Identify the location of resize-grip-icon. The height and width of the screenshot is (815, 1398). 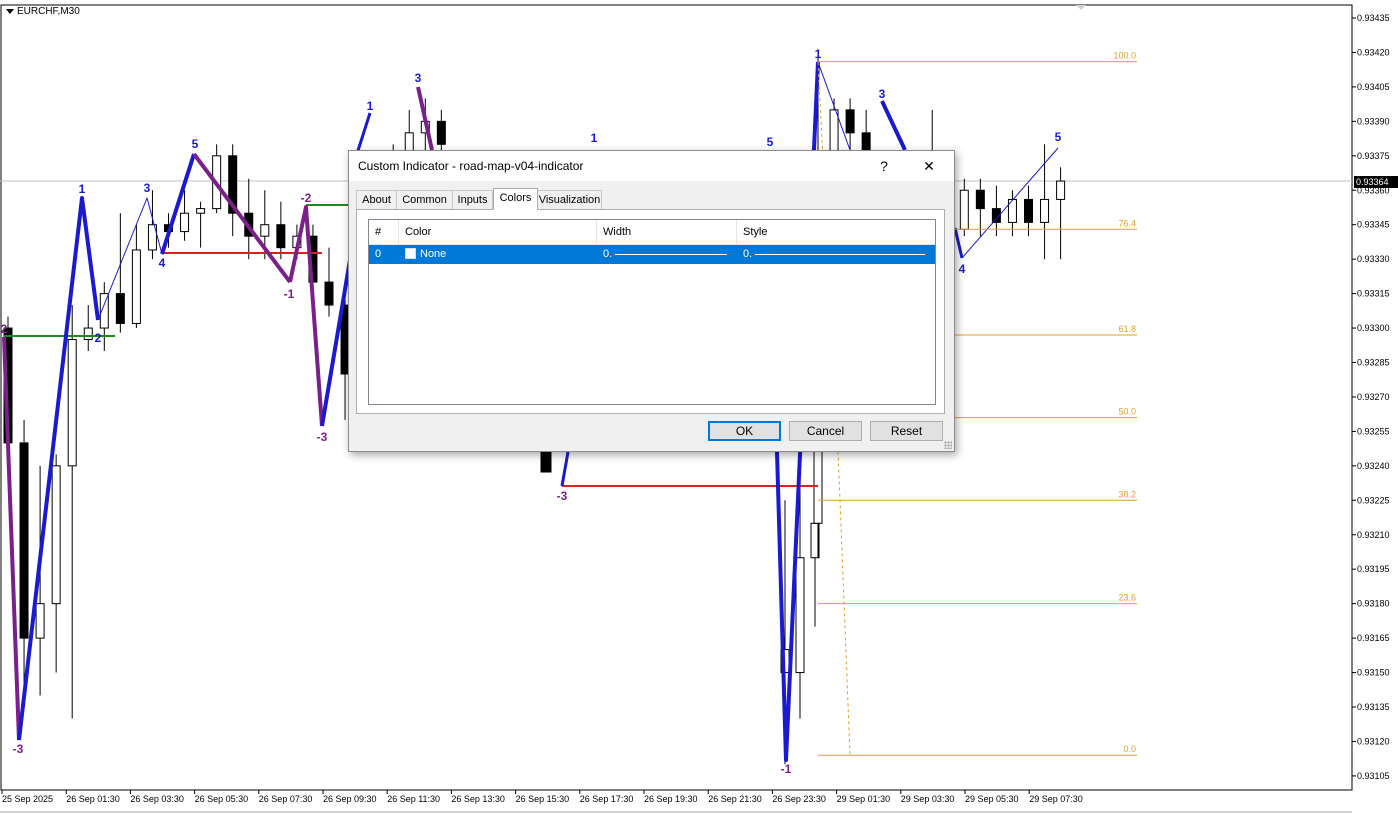
(948, 445).